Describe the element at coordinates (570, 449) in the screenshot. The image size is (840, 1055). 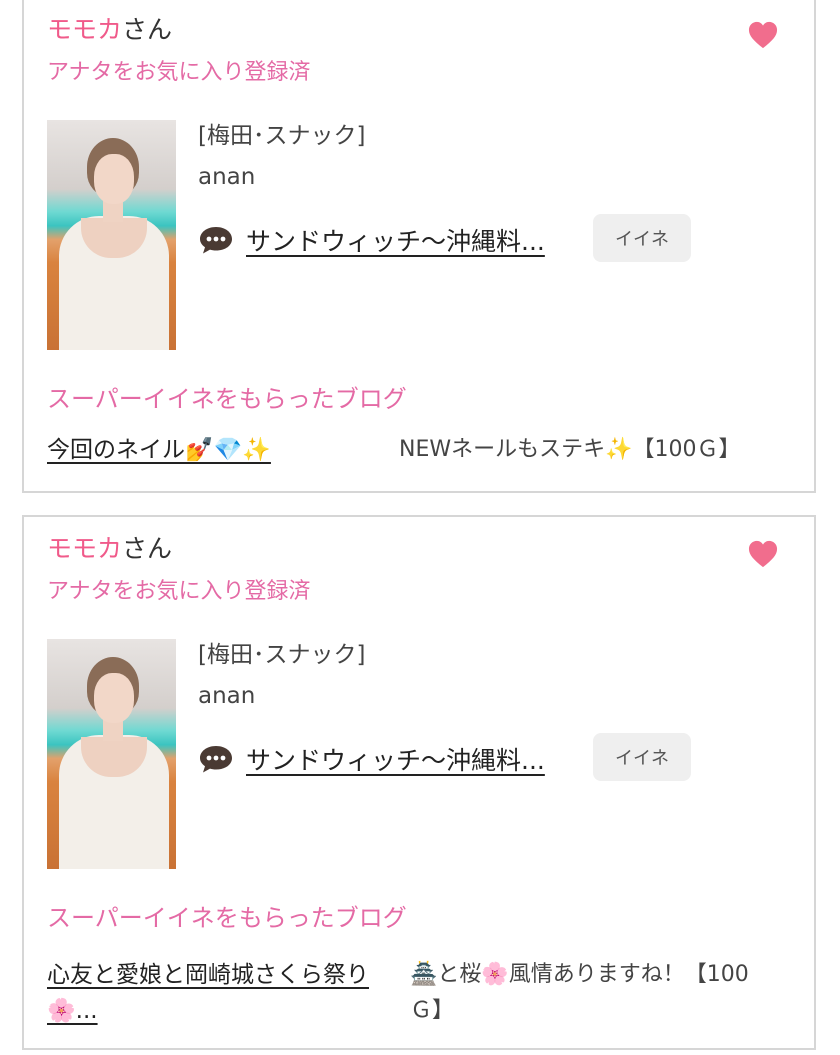
I see `super-like-comment: NEWネールもステキ✨【100Ｇ】` at that location.